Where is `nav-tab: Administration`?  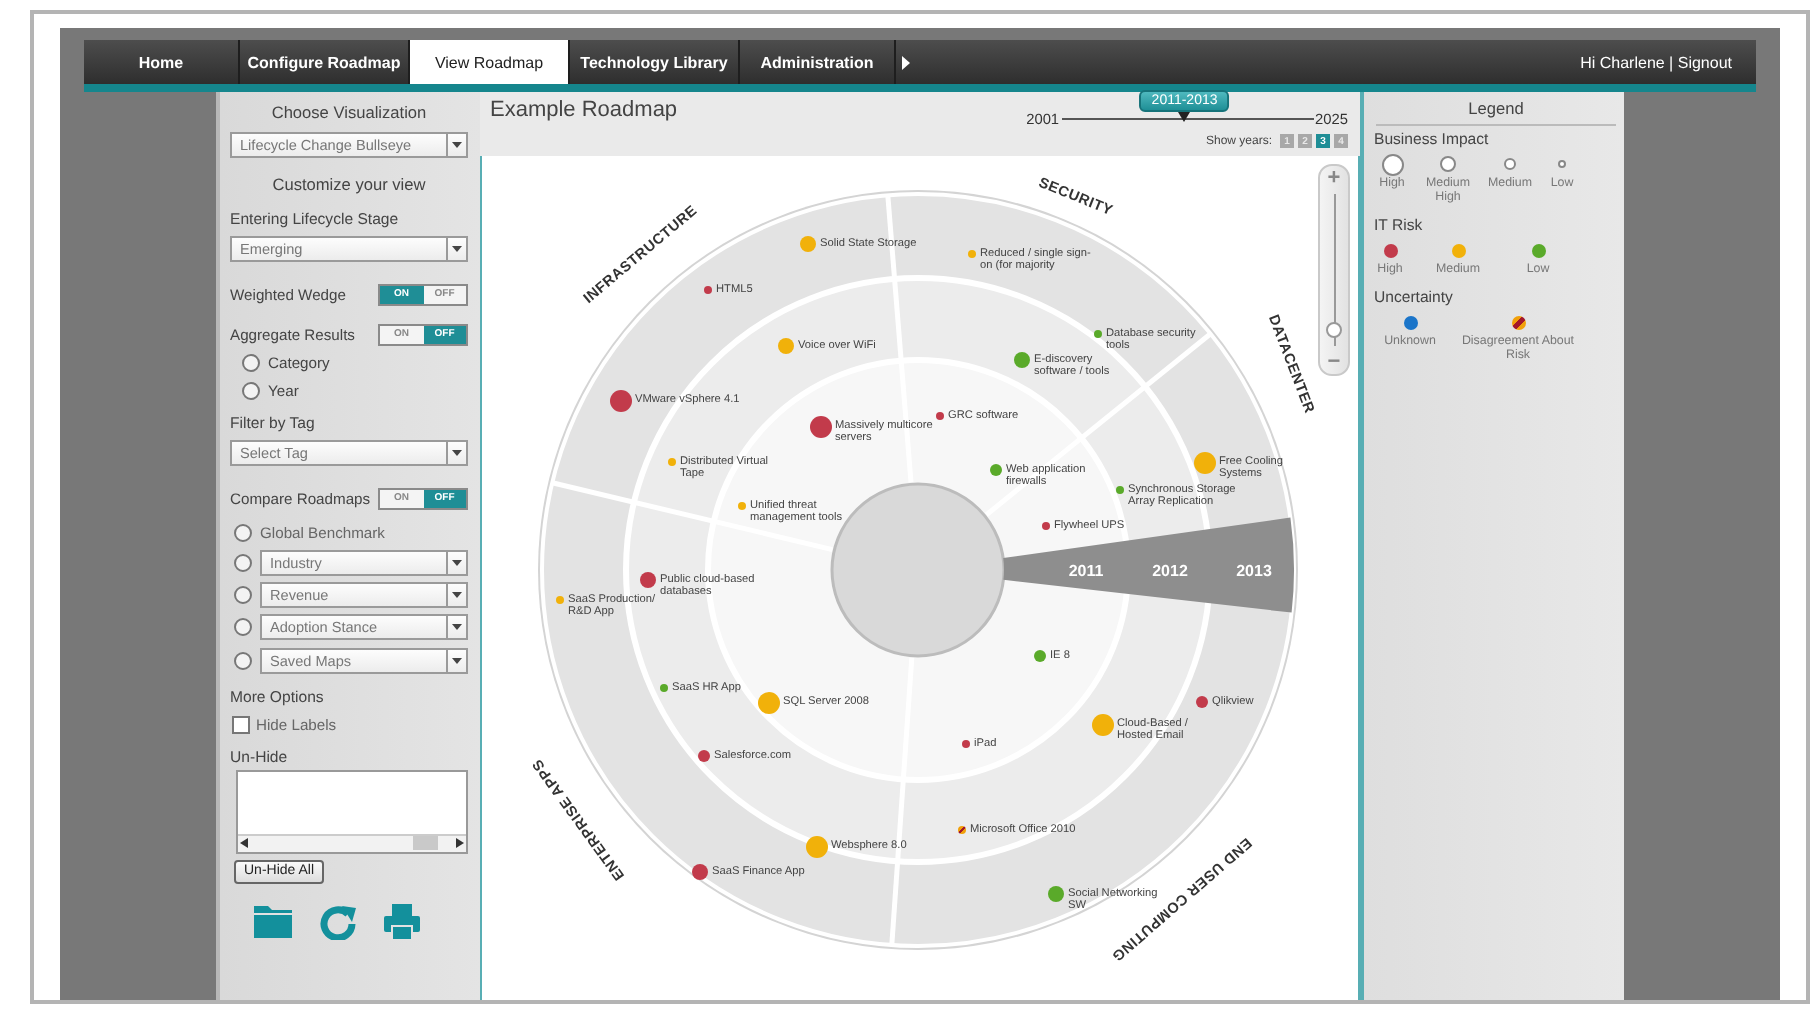
nav-tab: Administration is located at coordinates (818, 62).